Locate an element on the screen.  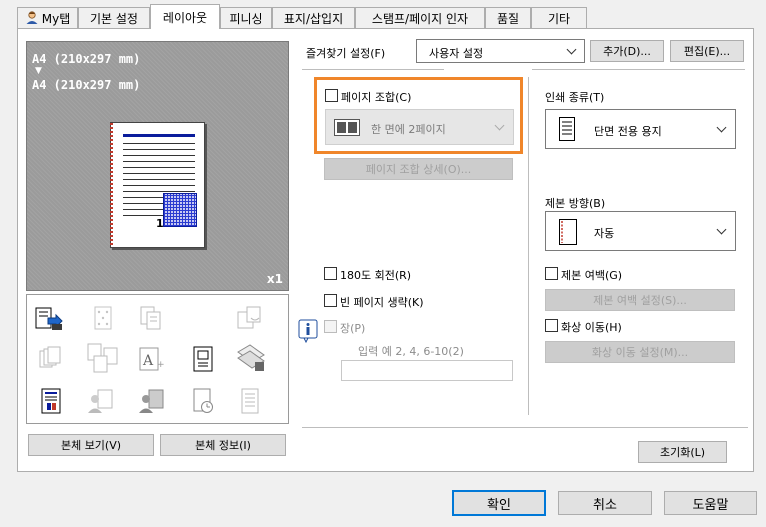
chapter-label: 장(P) is located at coordinates (353, 328).